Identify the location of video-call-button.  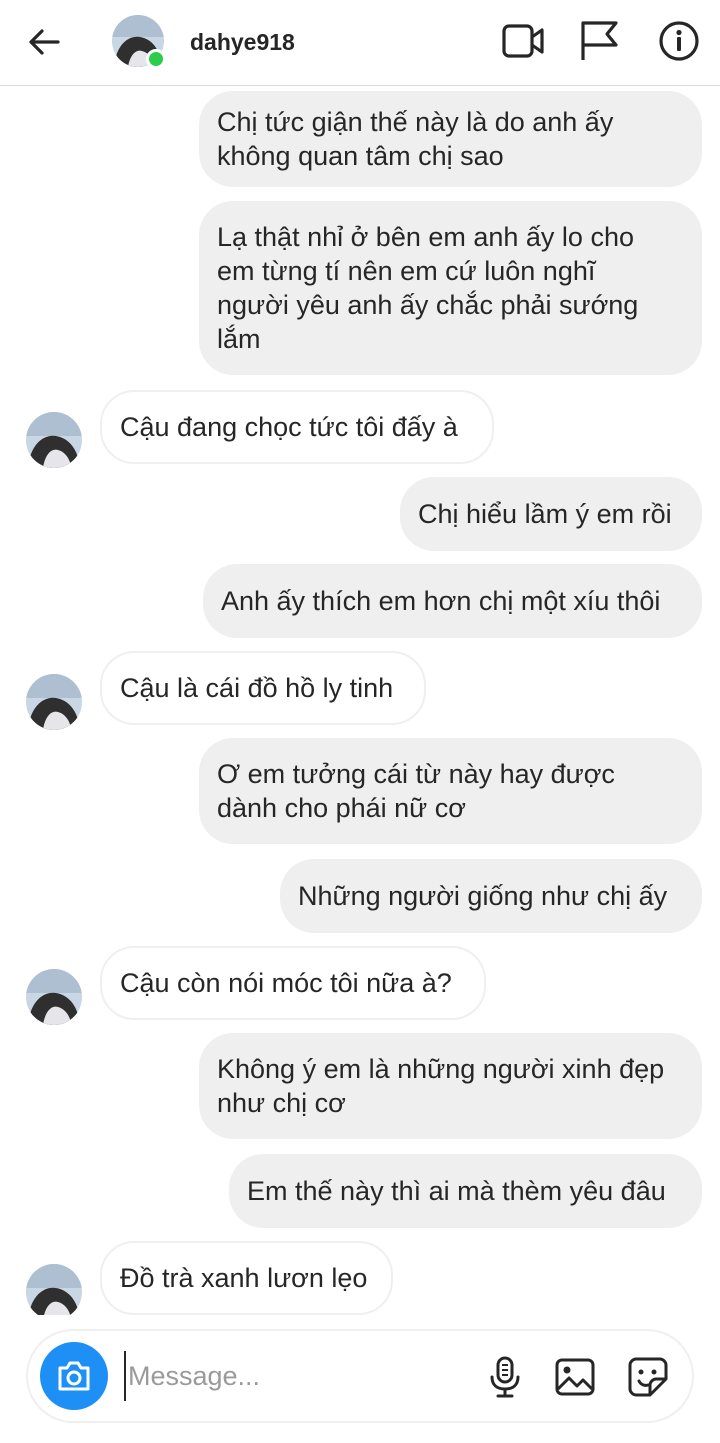
(523, 41).